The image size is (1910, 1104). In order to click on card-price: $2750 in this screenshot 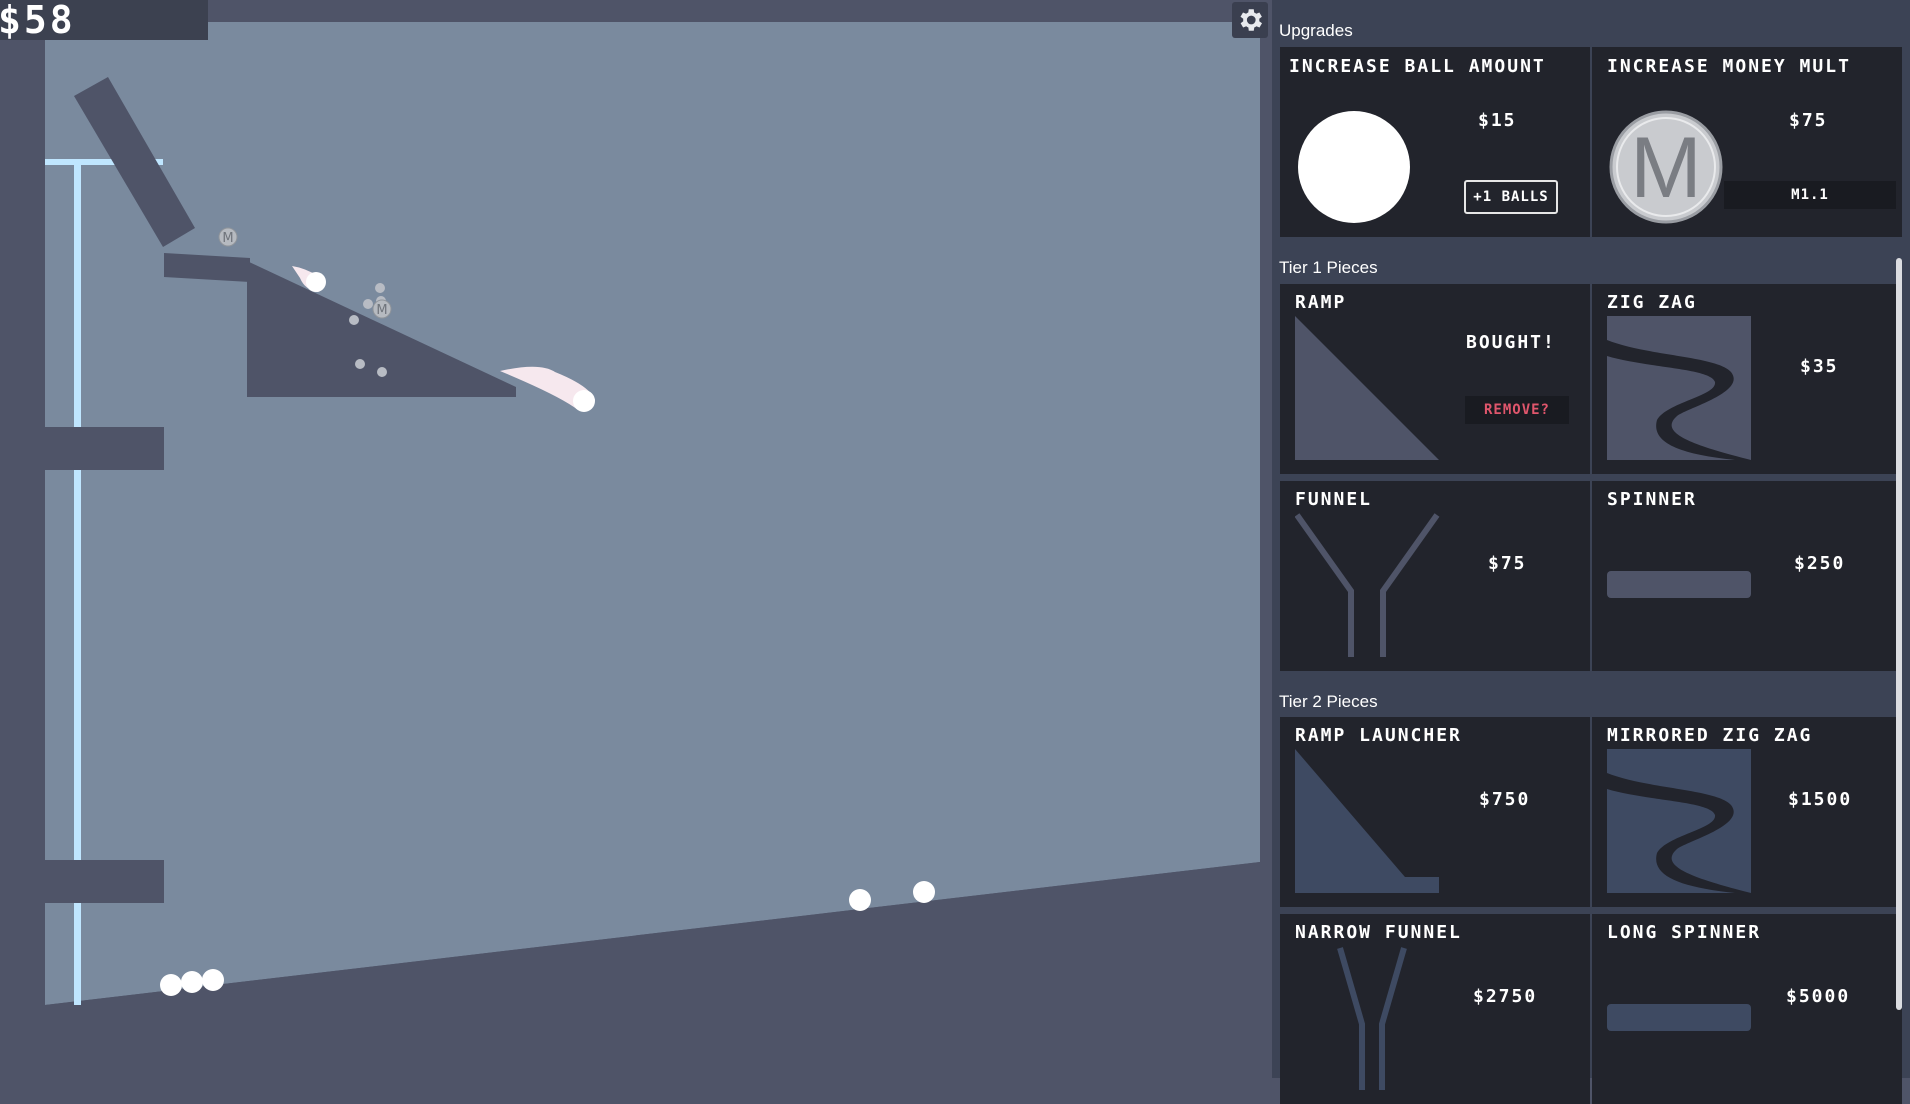, I will do `click(1505, 996)`.